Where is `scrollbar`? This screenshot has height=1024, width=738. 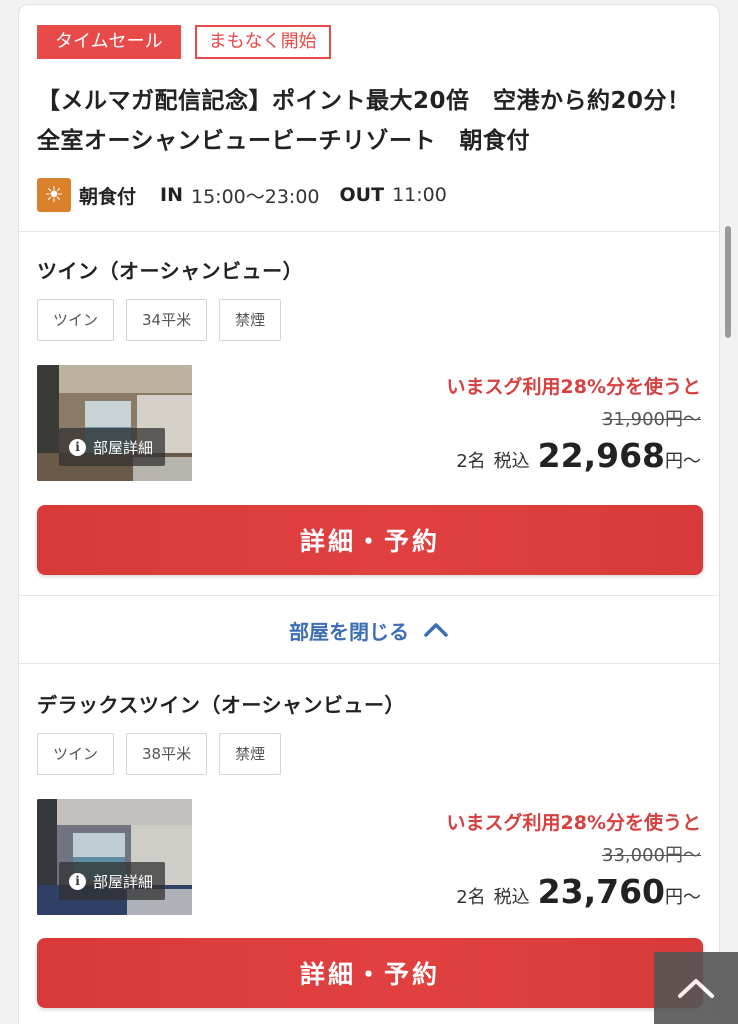 scrollbar is located at coordinates (728, 282).